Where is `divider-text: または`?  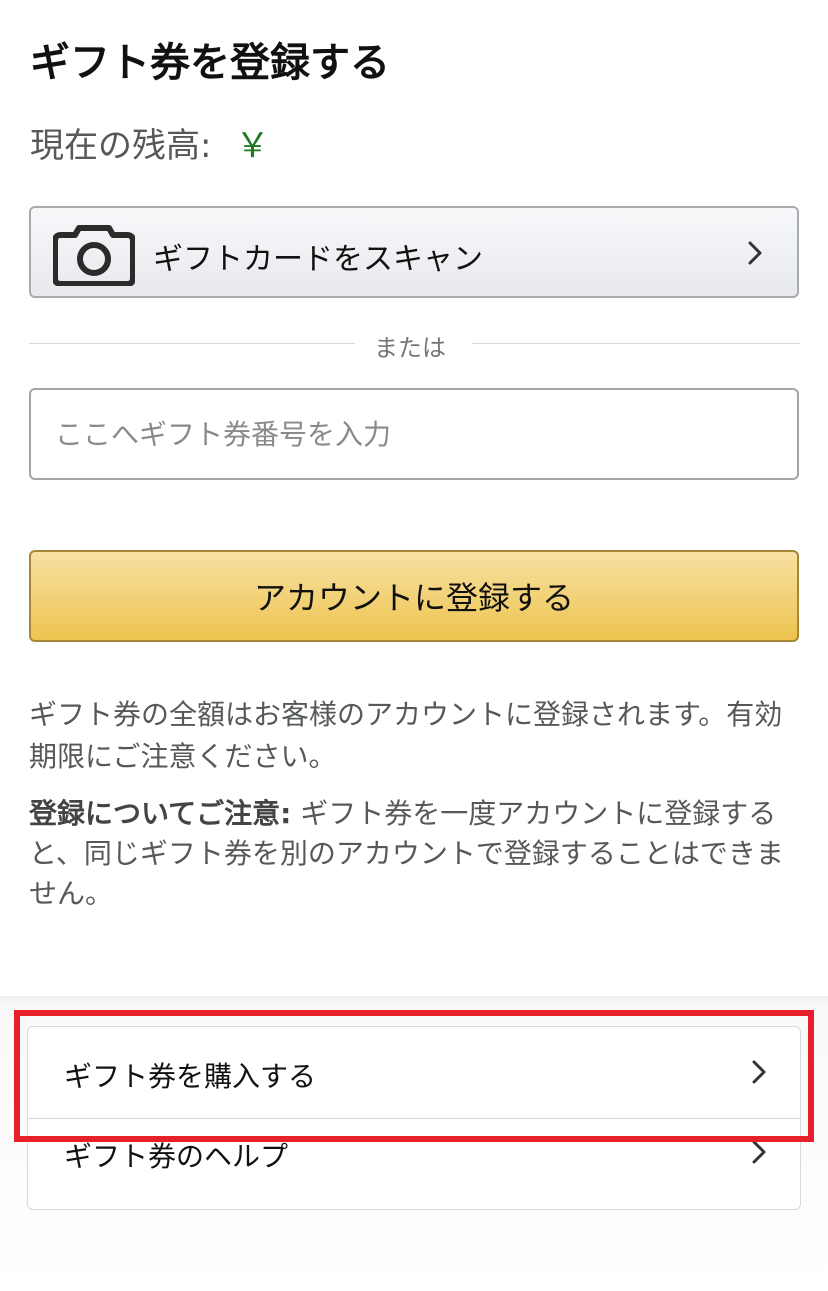
divider-text: または is located at coordinates (410, 348).